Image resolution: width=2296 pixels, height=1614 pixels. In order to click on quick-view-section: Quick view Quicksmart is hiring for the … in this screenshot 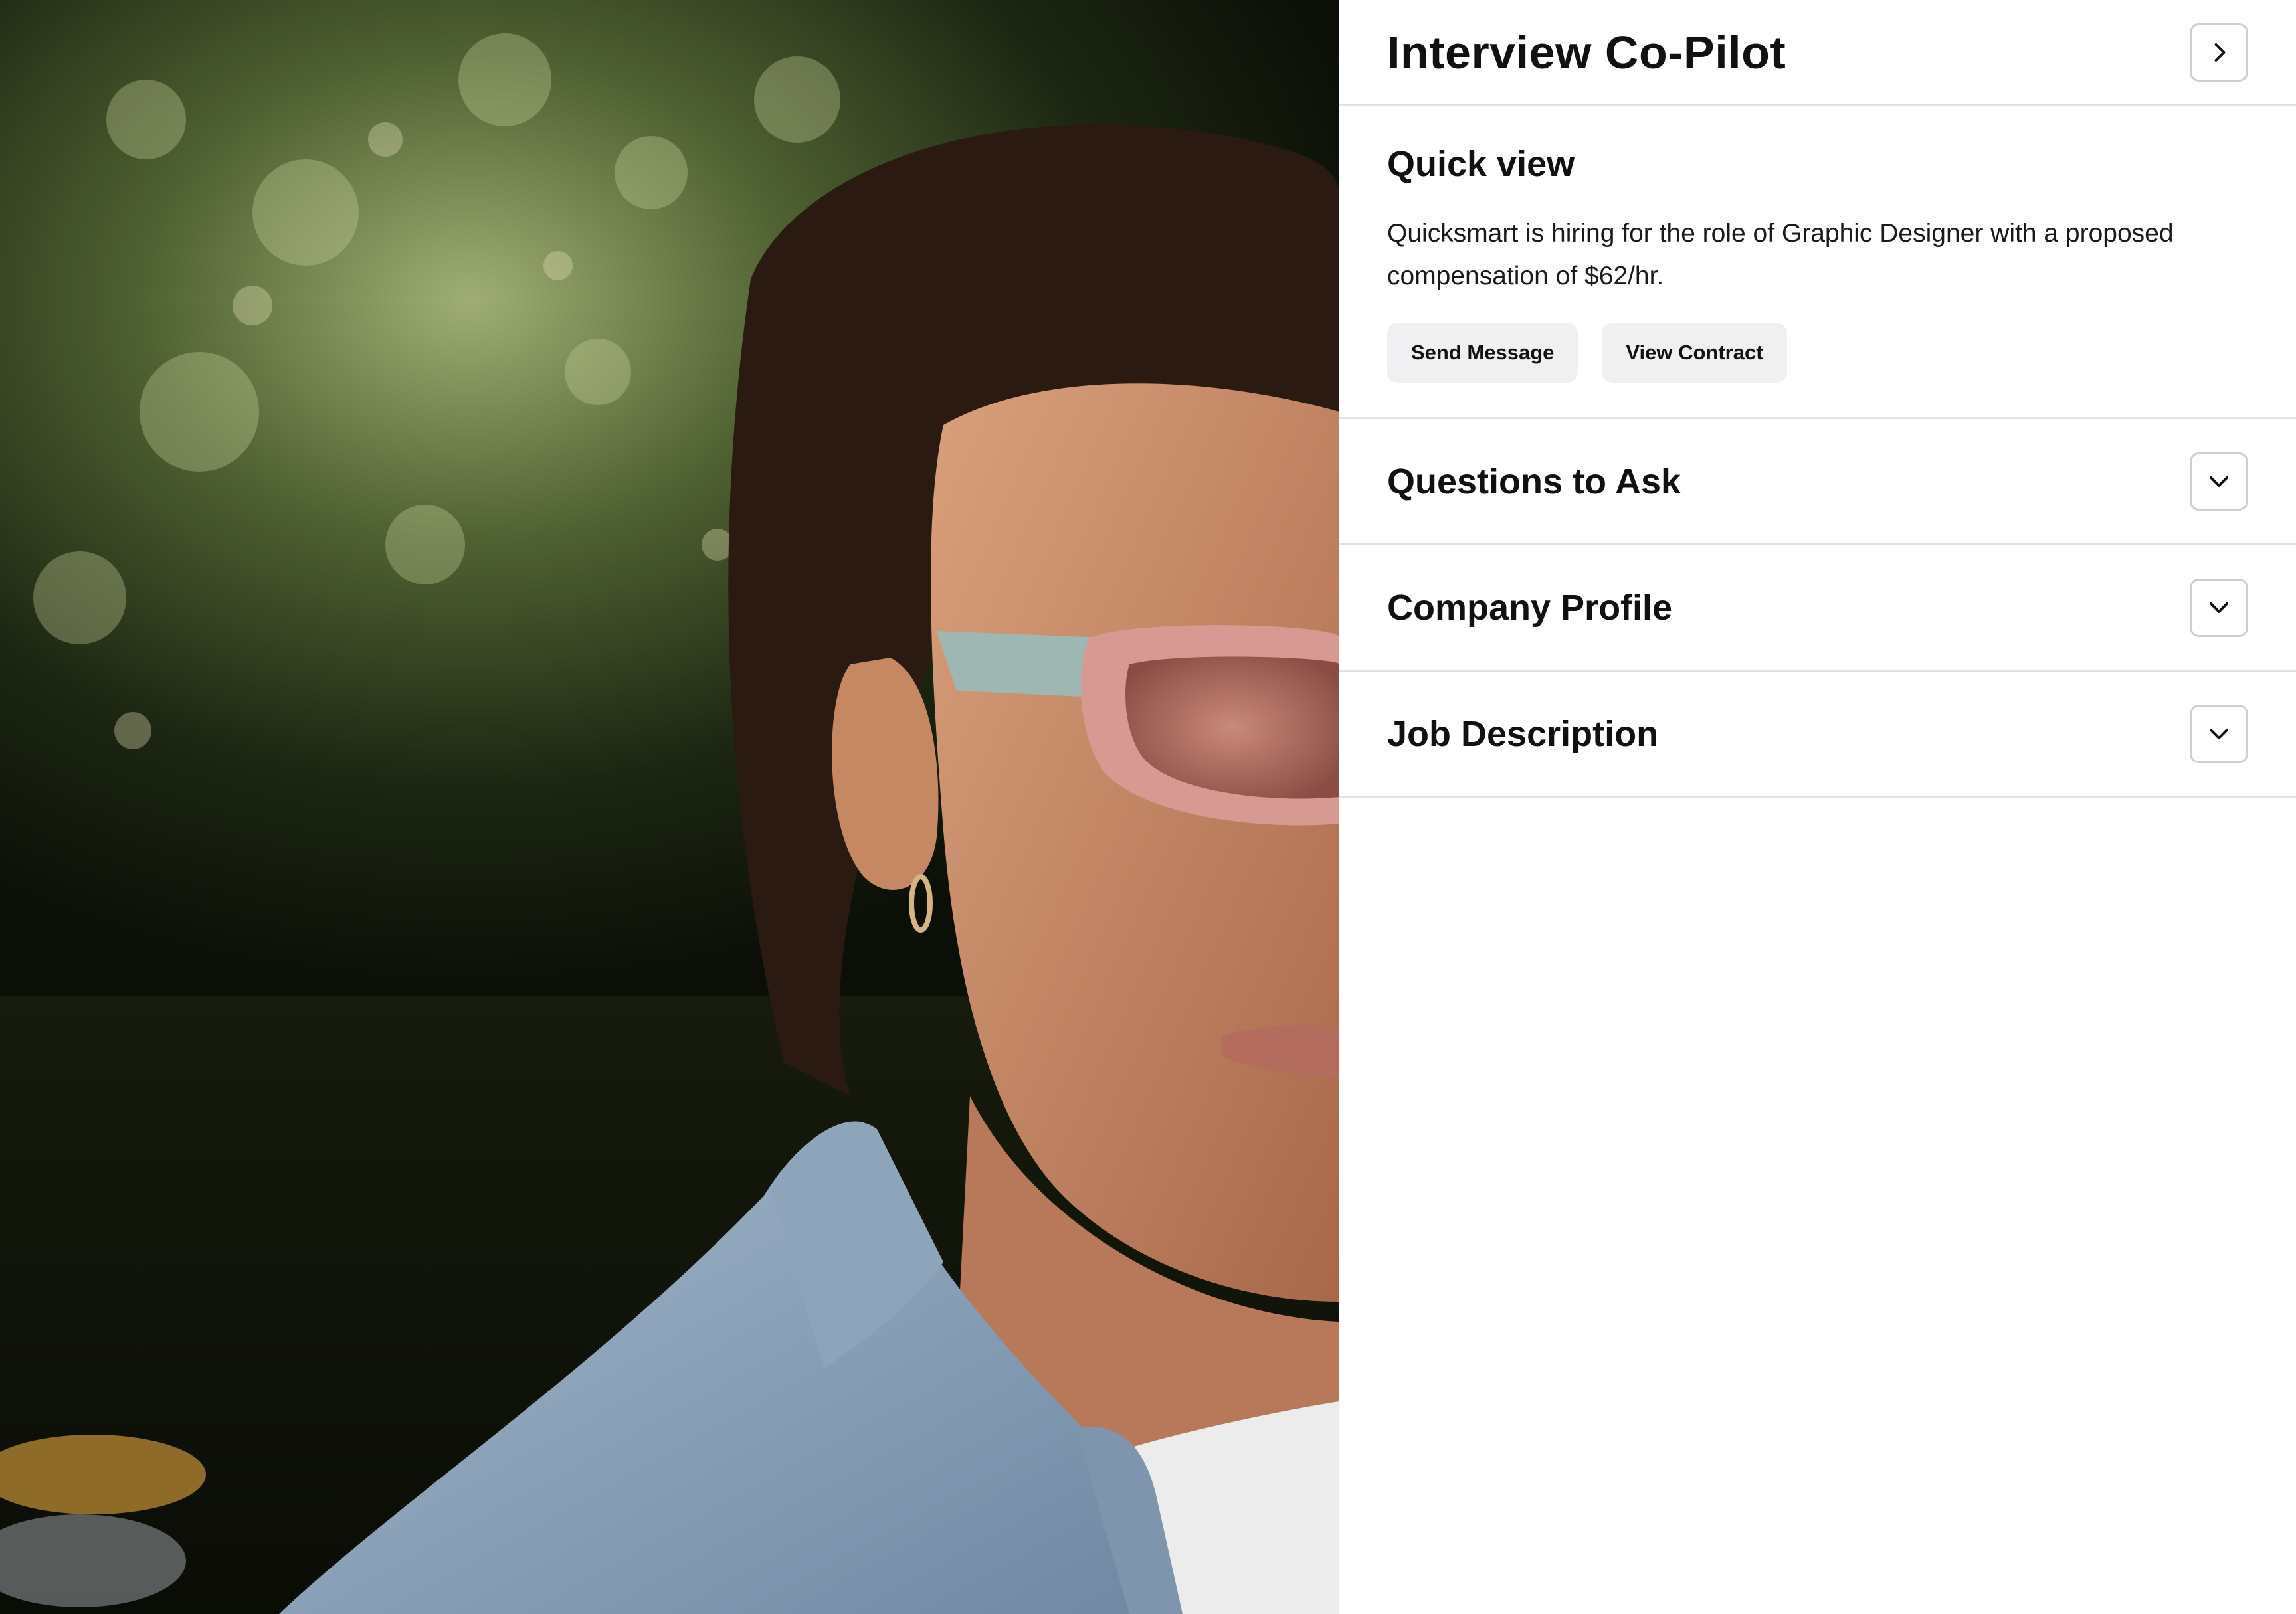, I will do `click(1817, 262)`.